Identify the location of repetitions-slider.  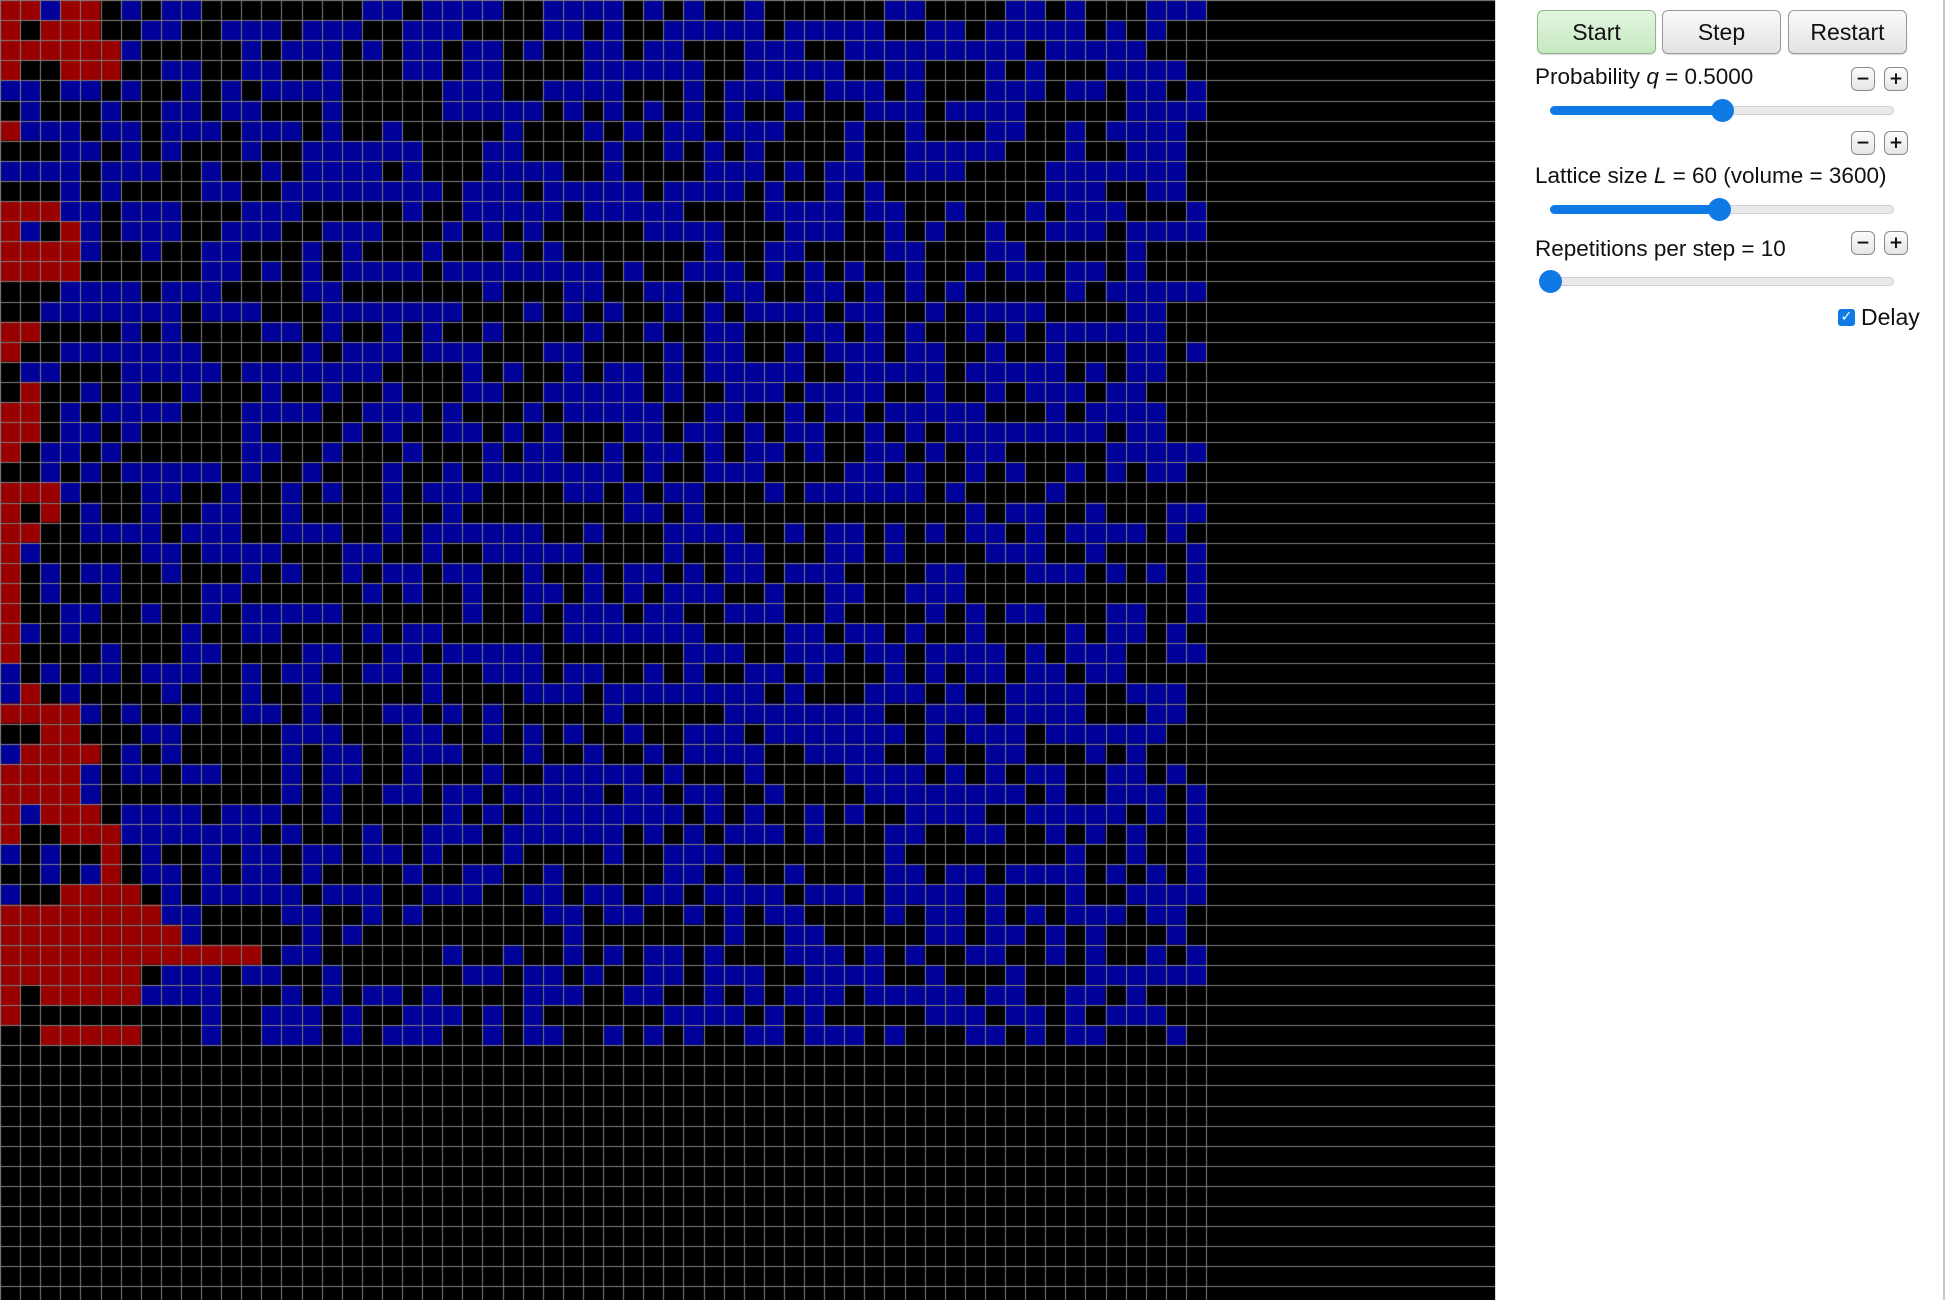
(1716, 282).